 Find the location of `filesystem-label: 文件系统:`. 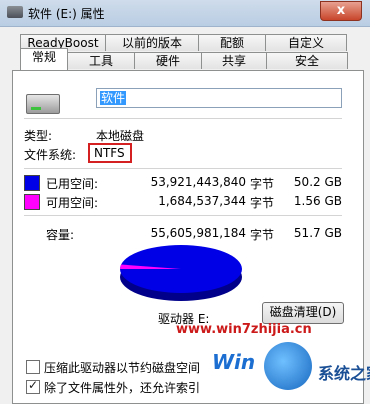

filesystem-label: 文件系统: is located at coordinates (50, 155).